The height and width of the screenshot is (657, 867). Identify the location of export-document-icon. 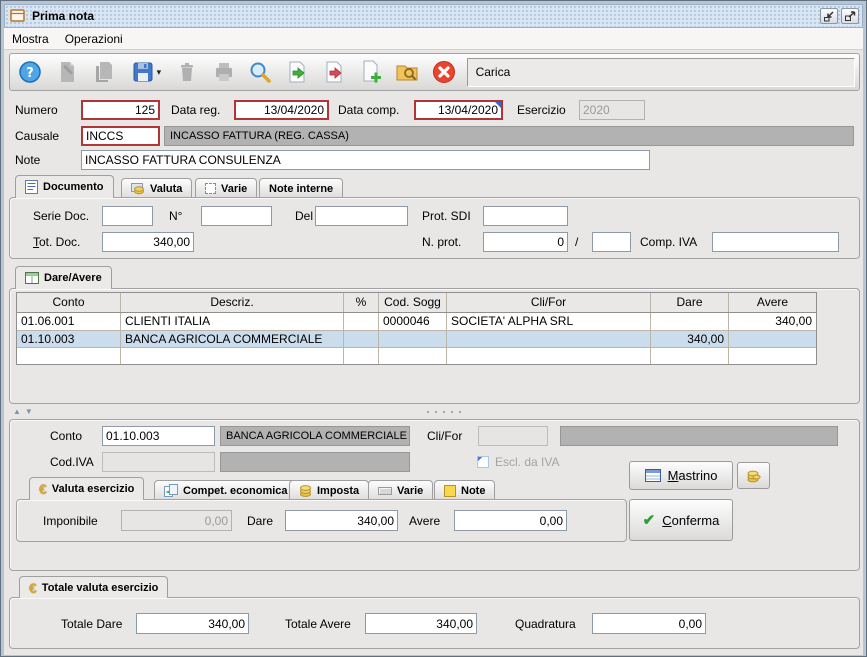
(334, 72).